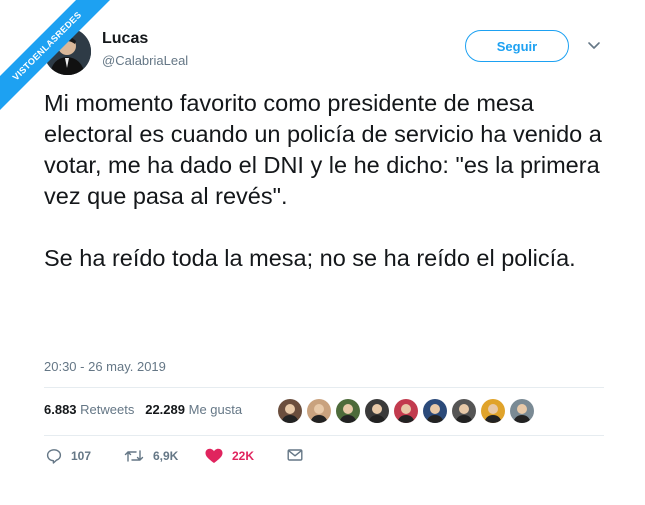 This screenshot has width=645, height=505. Describe the element at coordinates (594, 45) in the screenshot. I see `chevron-down-icon` at that location.